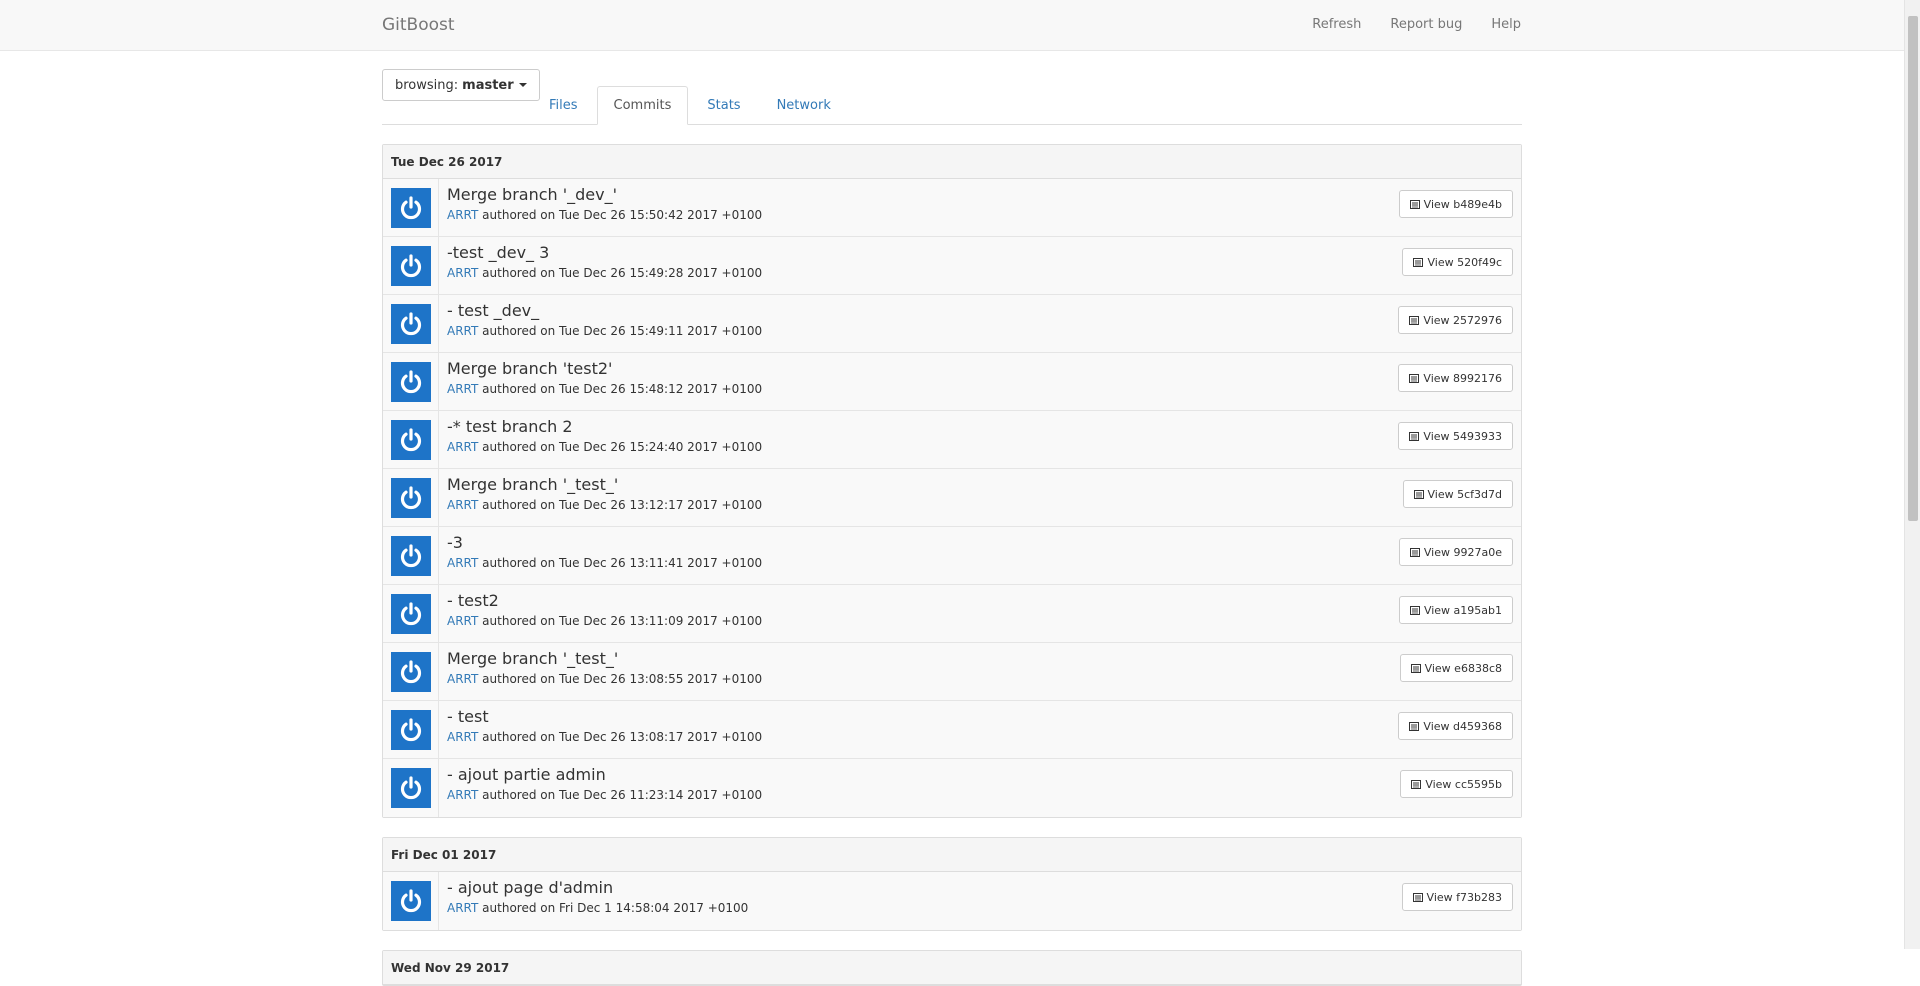 The height and width of the screenshot is (986, 1920). I want to click on brand-link: GitBoost, so click(418, 25).